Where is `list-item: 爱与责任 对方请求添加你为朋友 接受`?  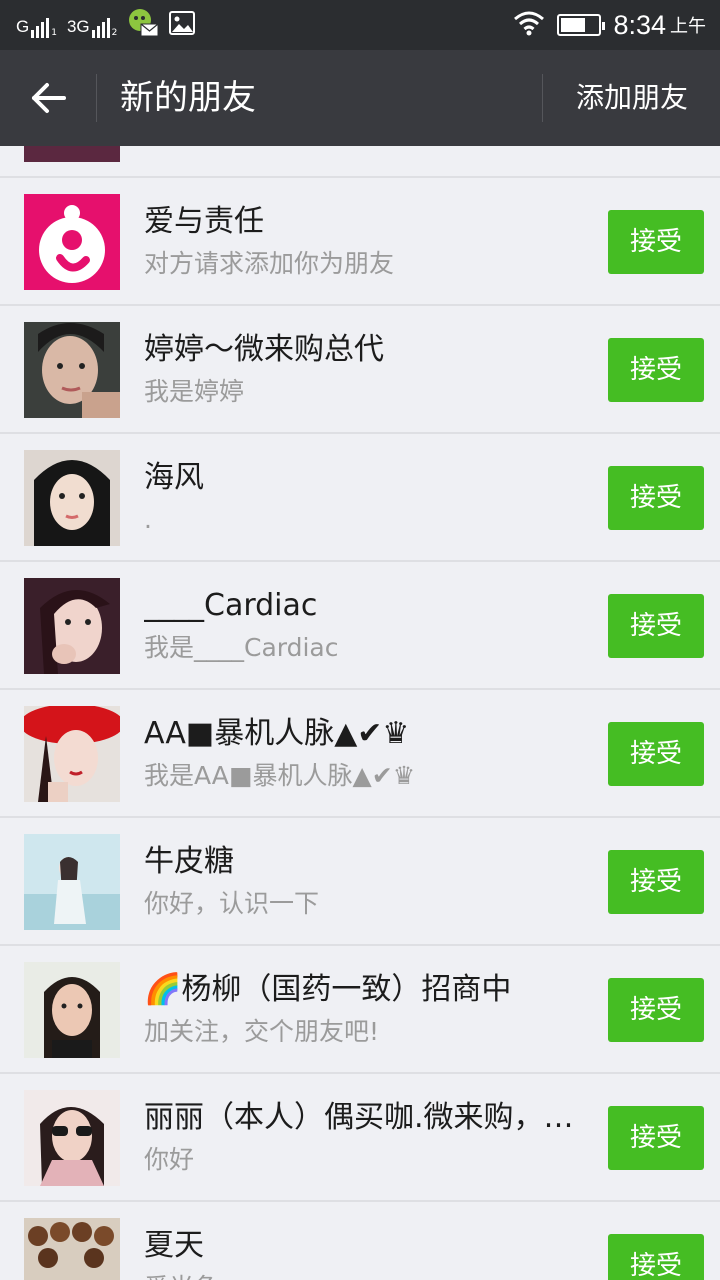 list-item: 爱与责任 对方请求添加你为朋友 接受 is located at coordinates (360, 242).